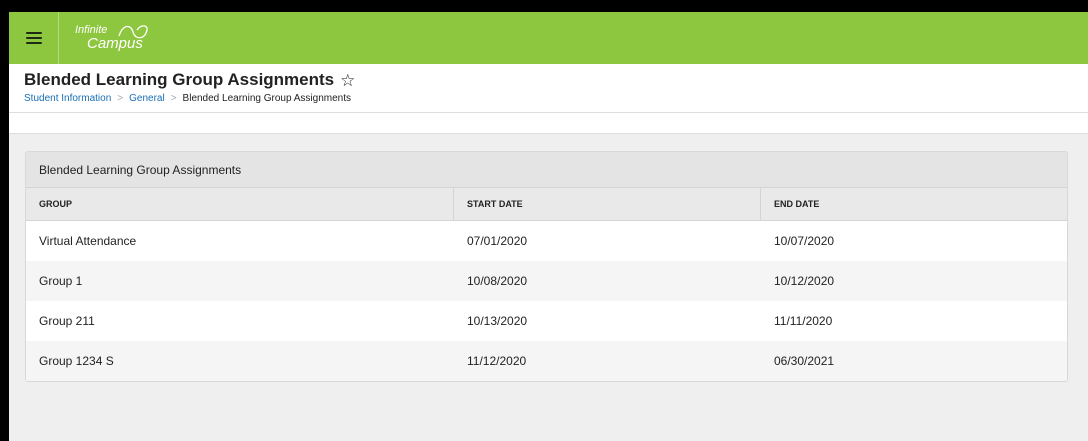 Image resolution: width=1088 pixels, height=441 pixels. Describe the element at coordinates (548, 123) in the screenshot. I see `toolbar-area` at that location.